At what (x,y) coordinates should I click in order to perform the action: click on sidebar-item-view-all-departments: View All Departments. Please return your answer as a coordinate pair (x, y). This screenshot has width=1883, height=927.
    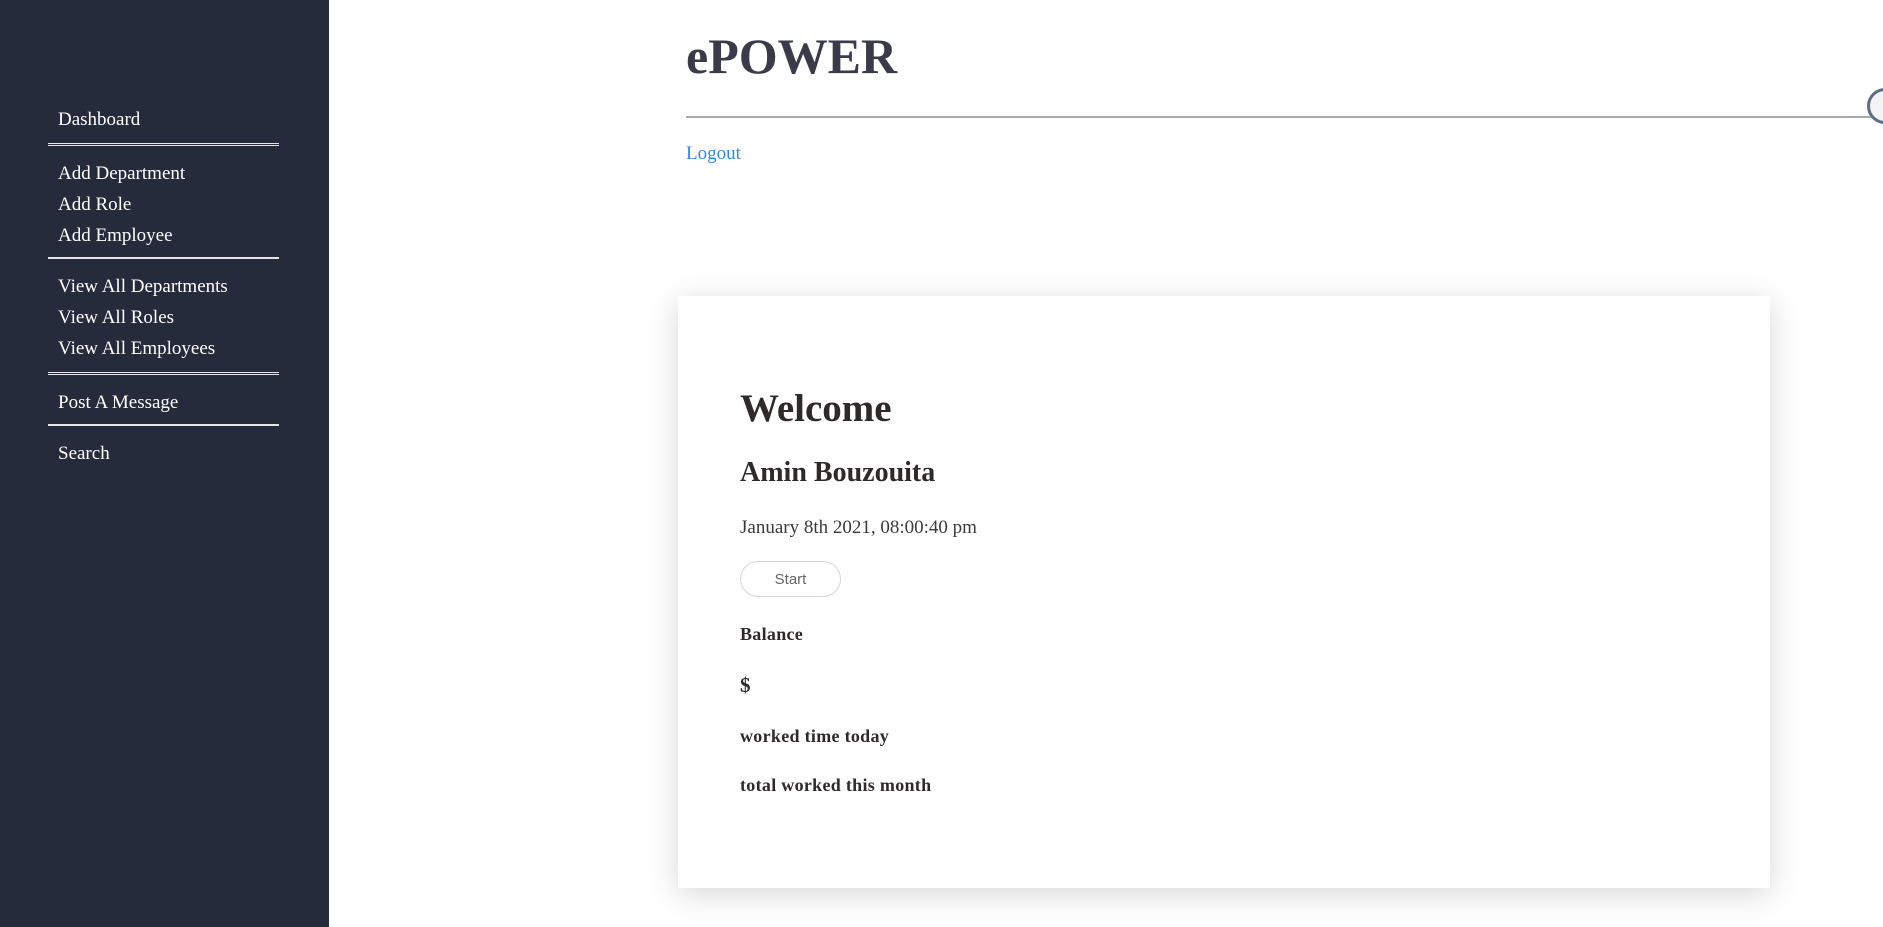
    Looking at the image, I should click on (163, 286).